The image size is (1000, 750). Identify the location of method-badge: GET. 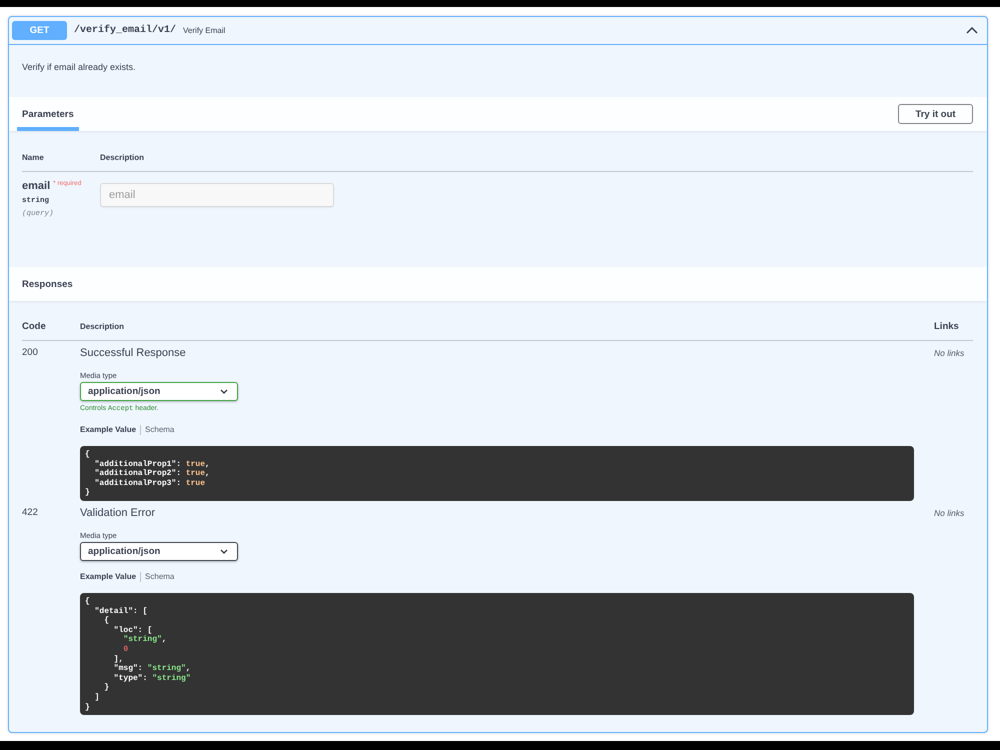
(39, 30).